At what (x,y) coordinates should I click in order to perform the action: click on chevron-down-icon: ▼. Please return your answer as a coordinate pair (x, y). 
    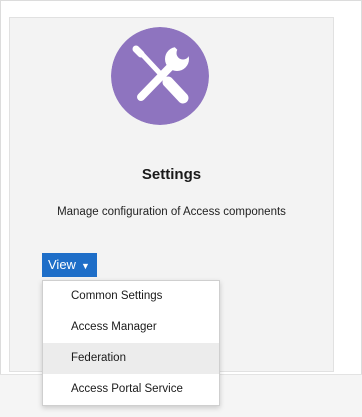
    Looking at the image, I should click on (85, 265).